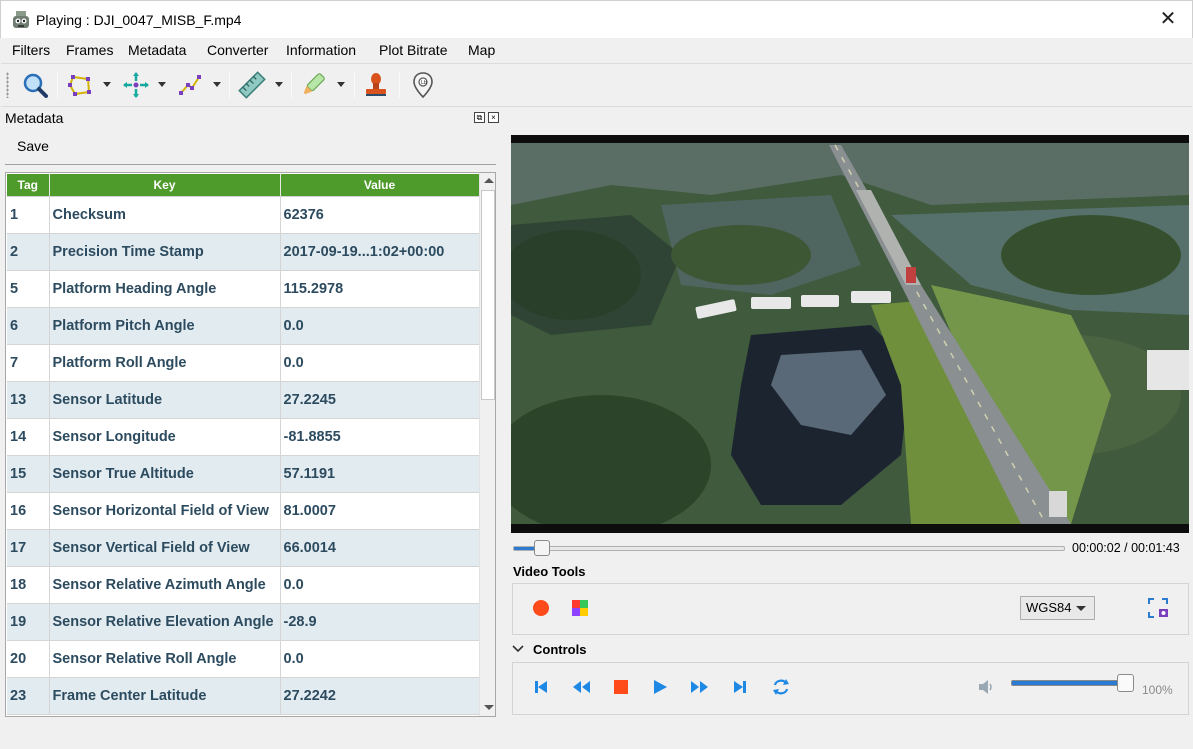  Describe the element at coordinates (35, 85) in the screenshot. I see `zoom-icon` at that location.